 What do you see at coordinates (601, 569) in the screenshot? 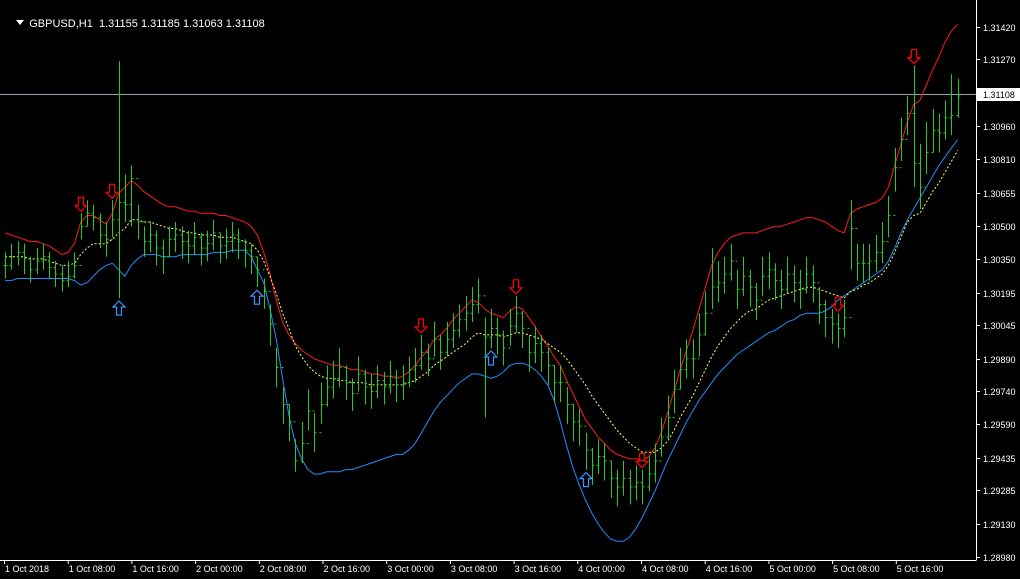
I see `x-tick-label: 4 Oct 00:00` at bounding box center [601, 569].